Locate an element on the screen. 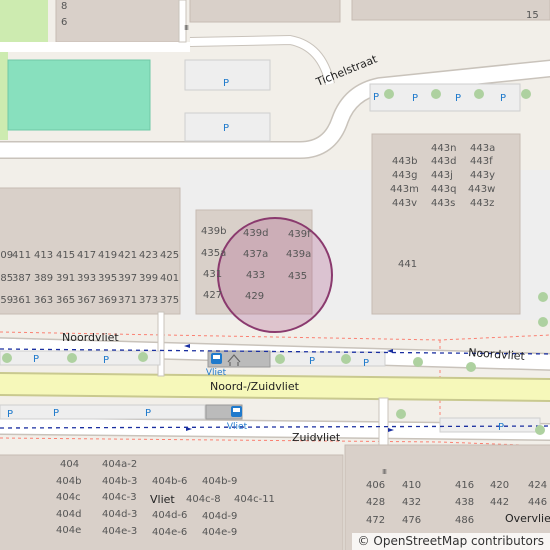  address-label: 404c is located at coordinates (68, 497).